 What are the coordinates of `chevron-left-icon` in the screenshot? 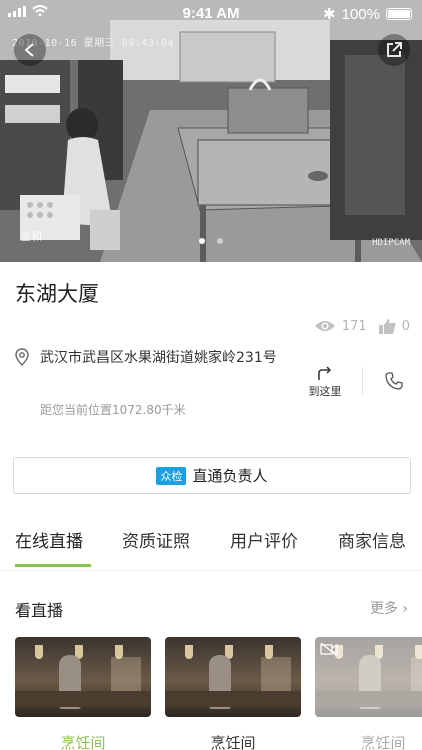 It's located at (29, 50).